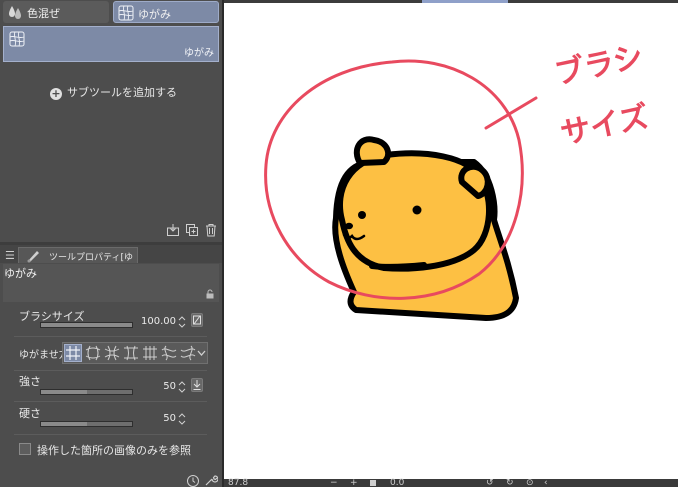 The width and height of the screenshot is (678, 488). I want to click on chevron-left-icon: ‹, so click(546, 483).